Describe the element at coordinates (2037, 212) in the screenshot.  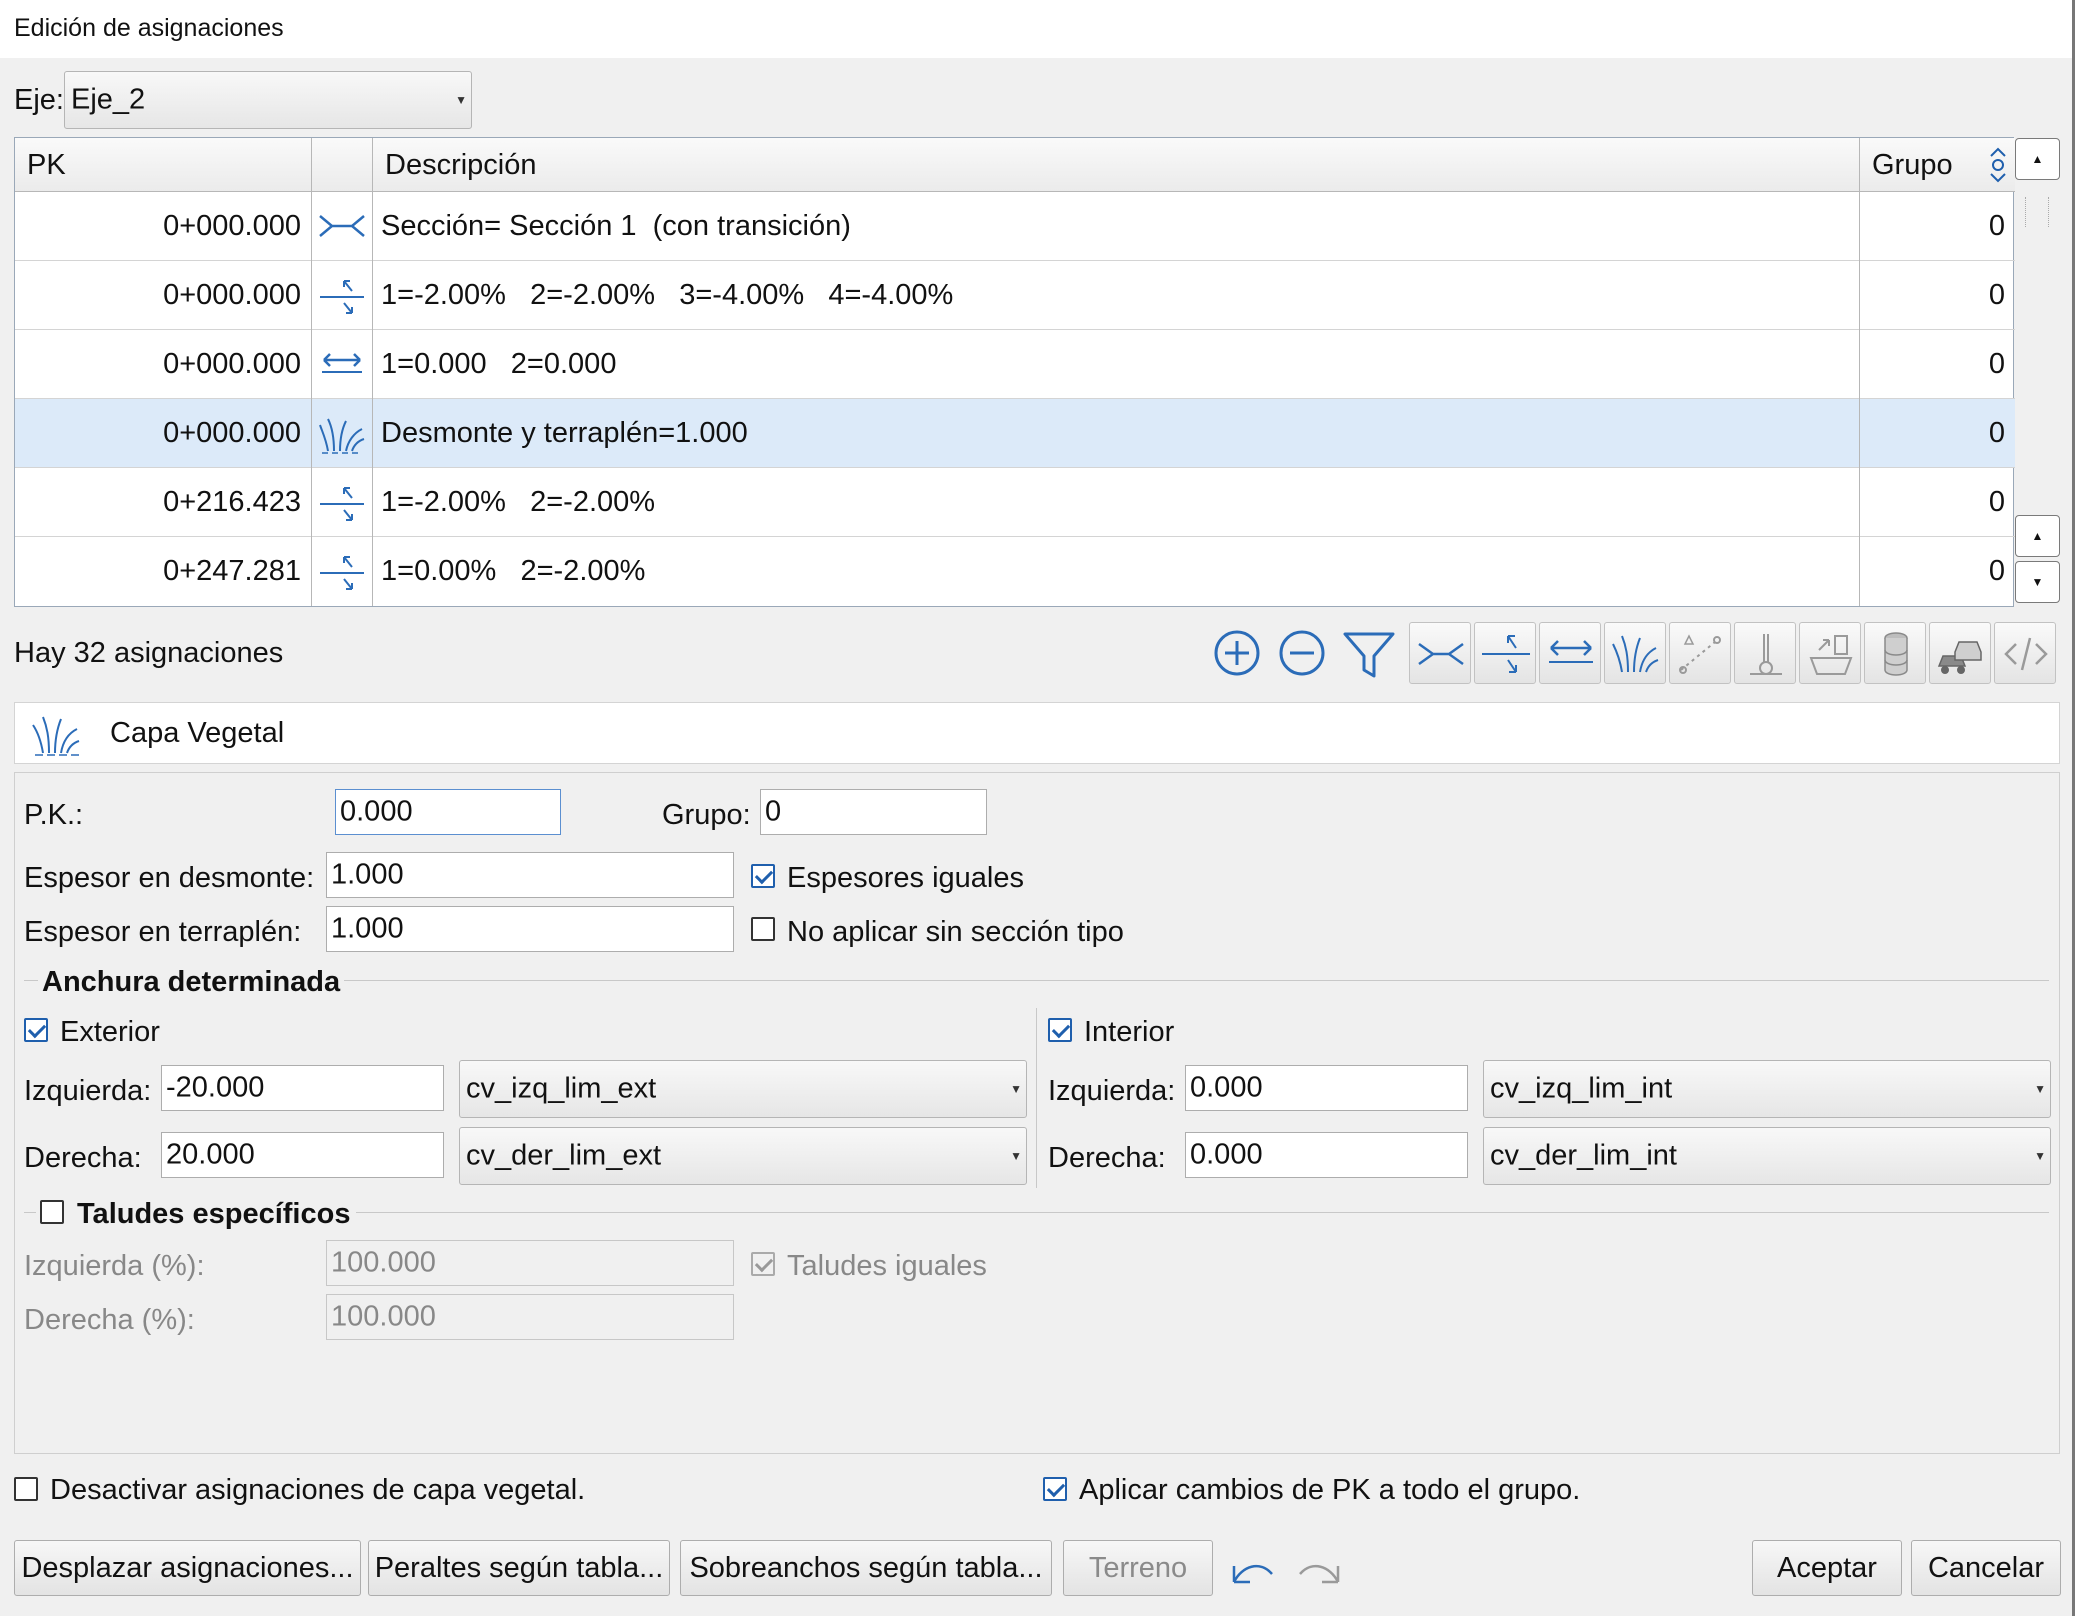
I see `scroll-thumb` at that location.